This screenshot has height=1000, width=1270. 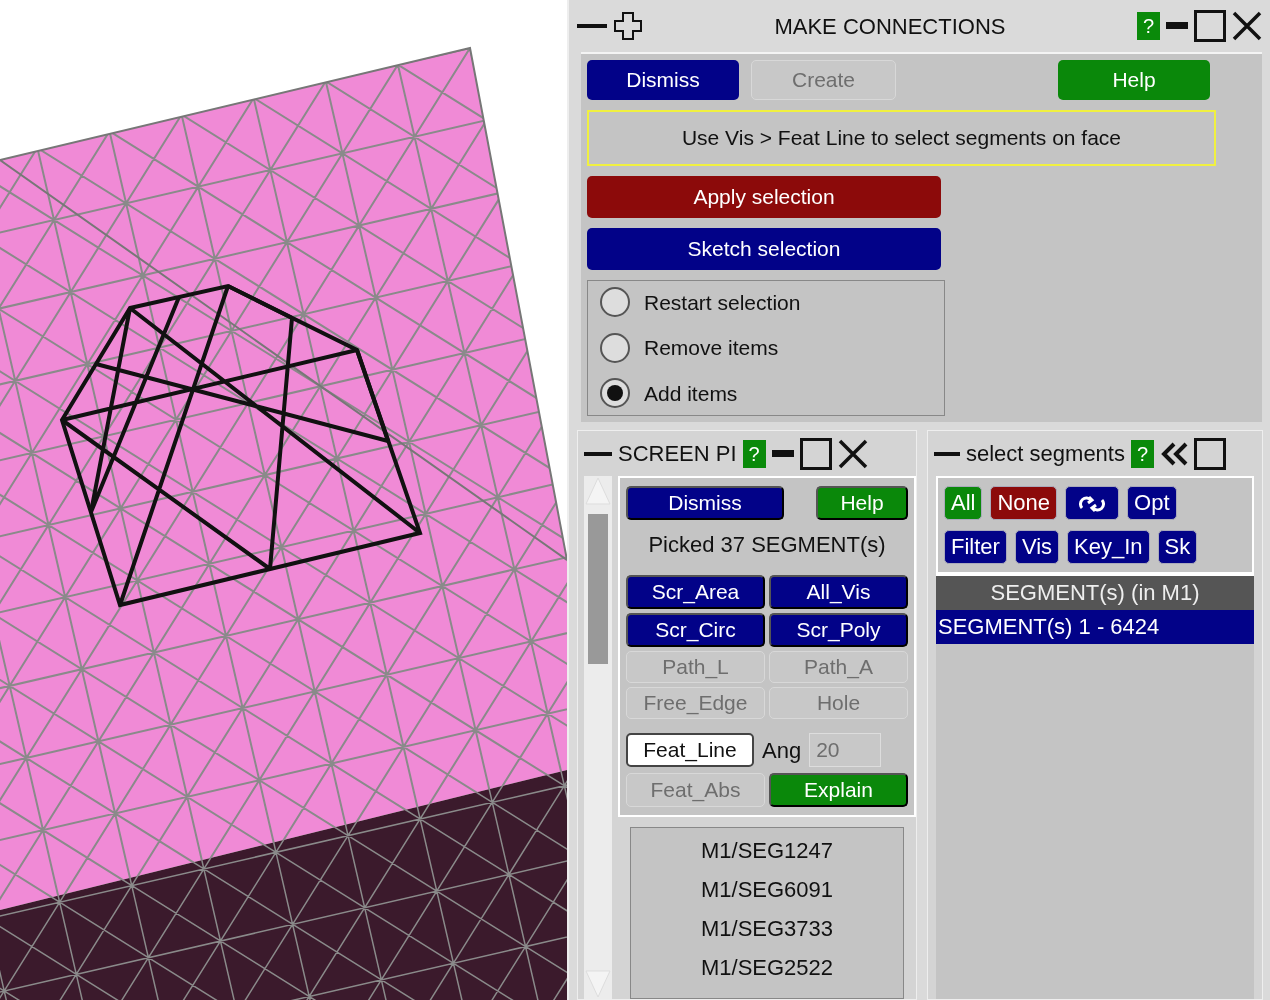 What do you see at coordinates (1174, 453) in the screenshot?
I see `double-chevron-icon` at bounding box center [1174, 453].